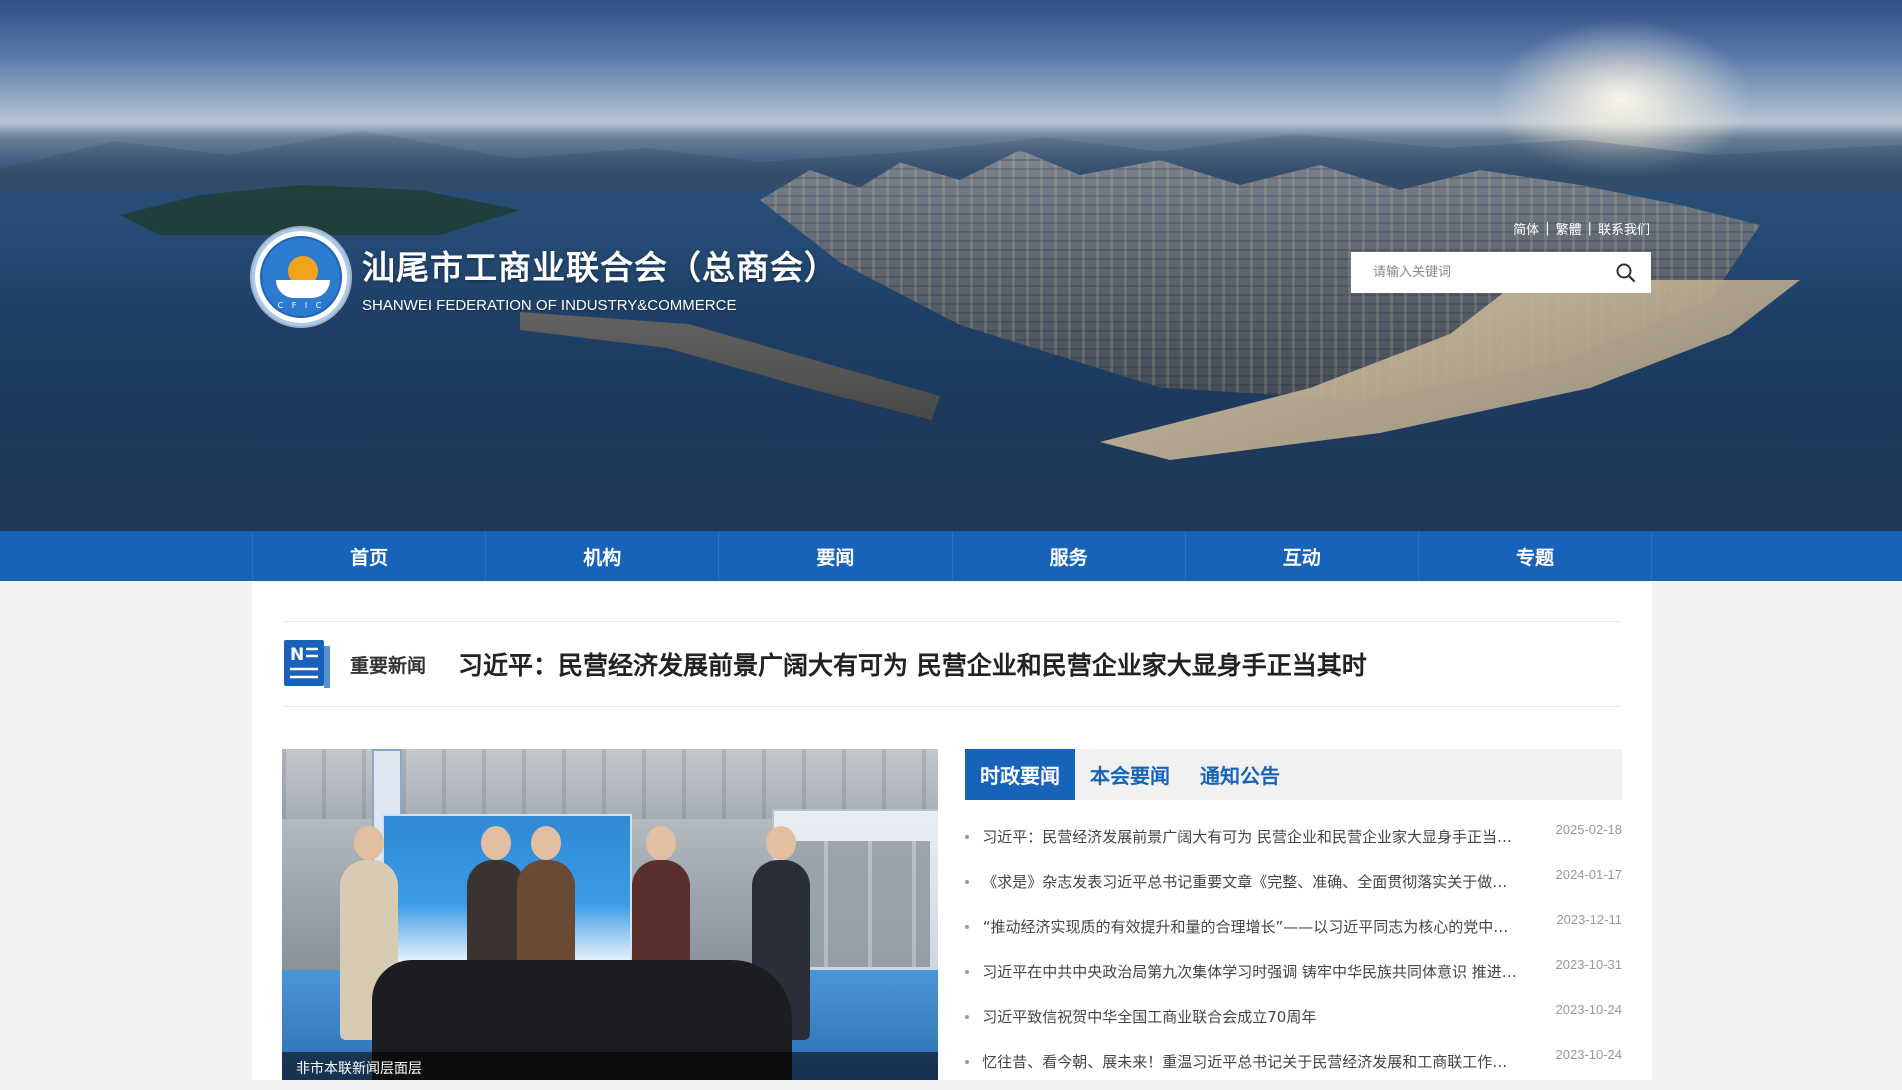 This screenshot has width=1902, height=1090. Describe the element at coordinates (1589, 964) in the screenshot. I see `news-item-date: 2023-10-31` at that location.